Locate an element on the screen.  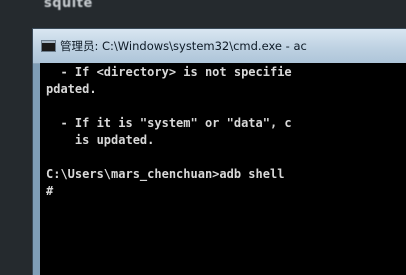
console-line: is updated. is located at coordinates (100, 140).